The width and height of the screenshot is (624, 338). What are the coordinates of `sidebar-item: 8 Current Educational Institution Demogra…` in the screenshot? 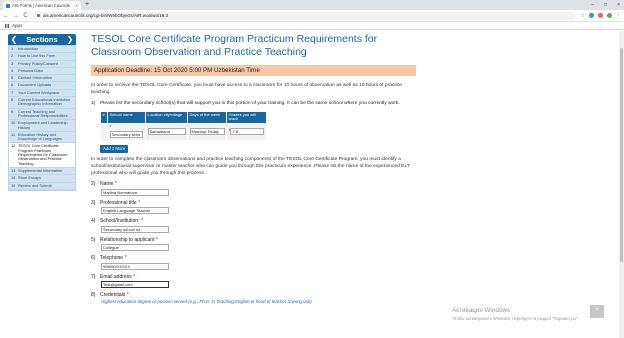 It's located at (42, 103).